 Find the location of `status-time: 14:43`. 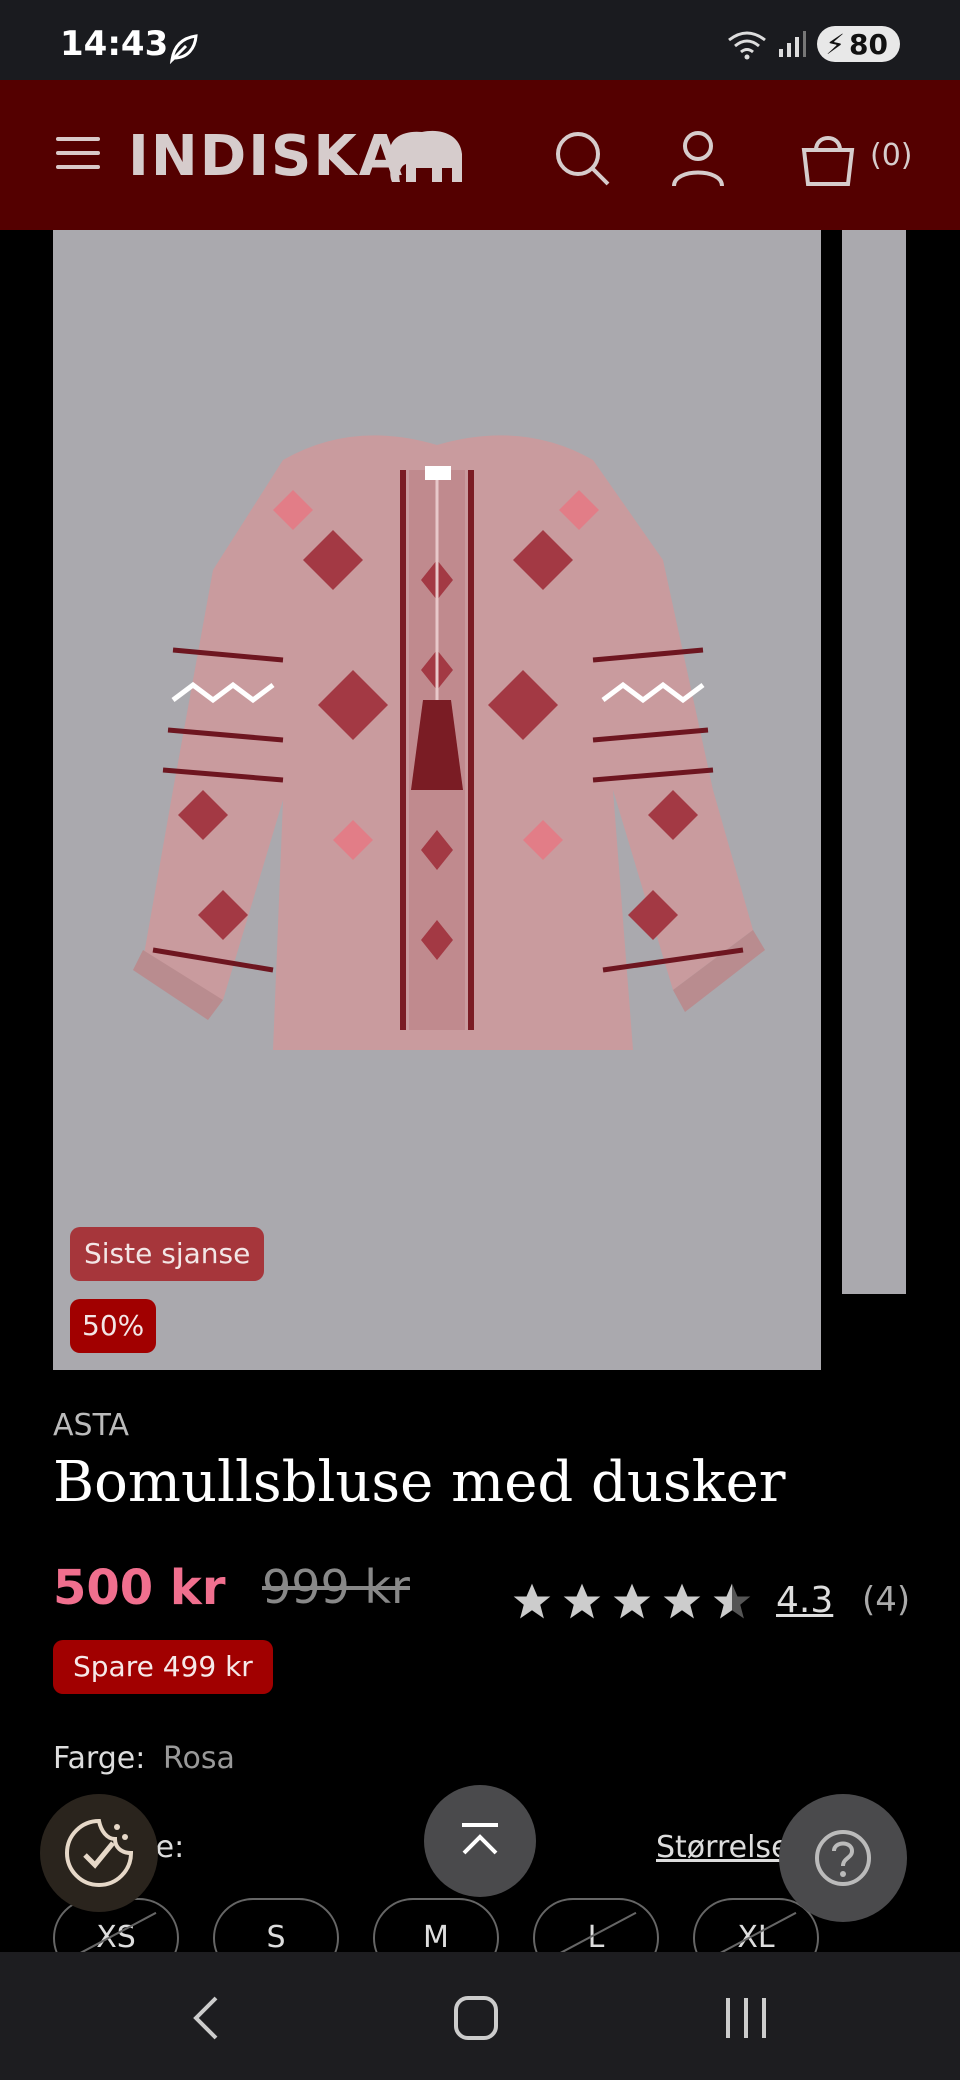

status-time: 14:43 is located at coordinates (114, 44).